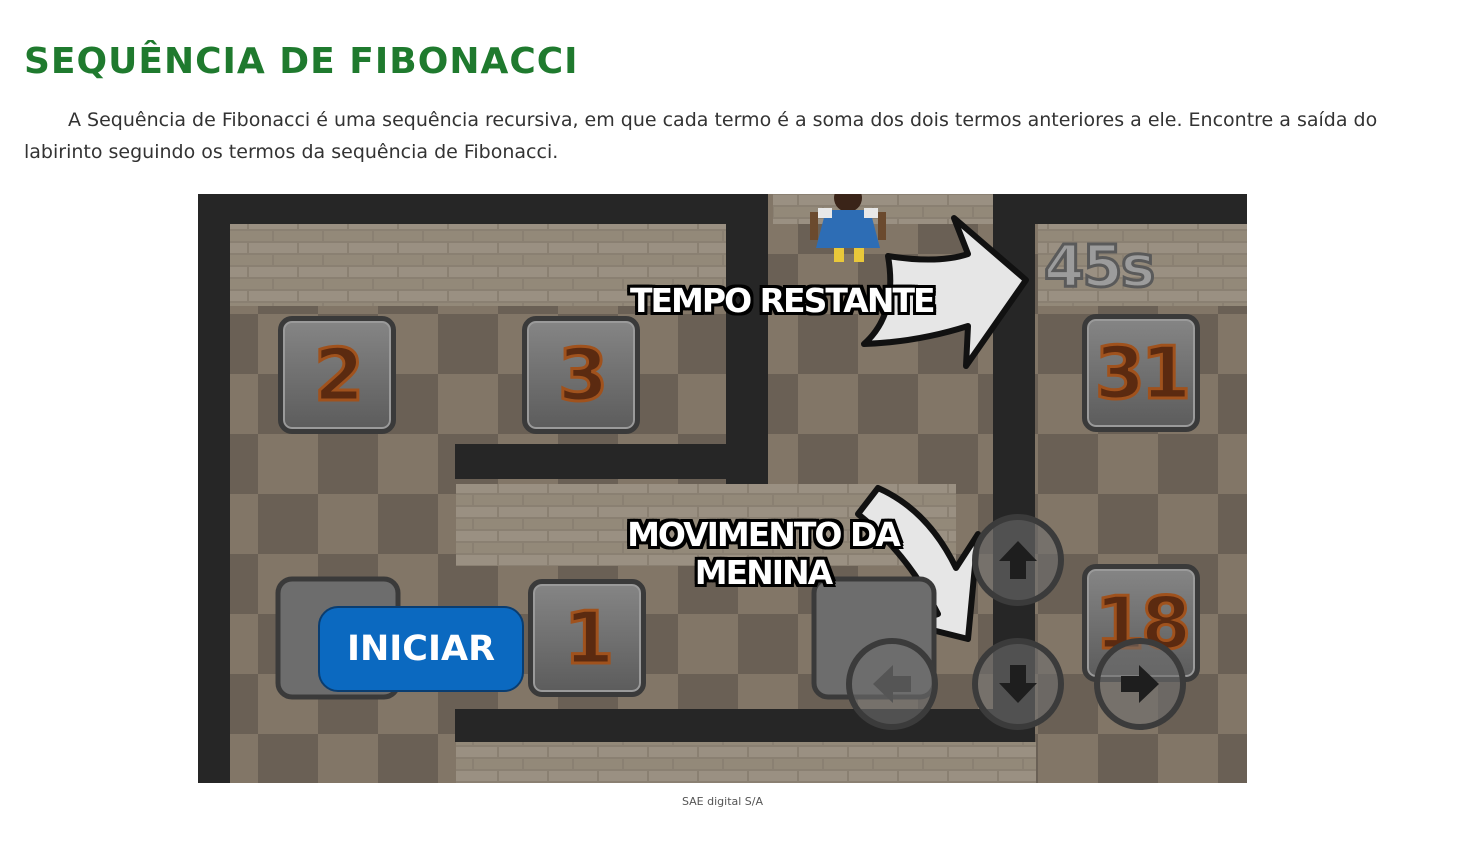 This screenshot has width=1460, height=850. Describe the element at coordinates (1099, 266) in the screenshot. I see `time-remaining: 45s` at that location.